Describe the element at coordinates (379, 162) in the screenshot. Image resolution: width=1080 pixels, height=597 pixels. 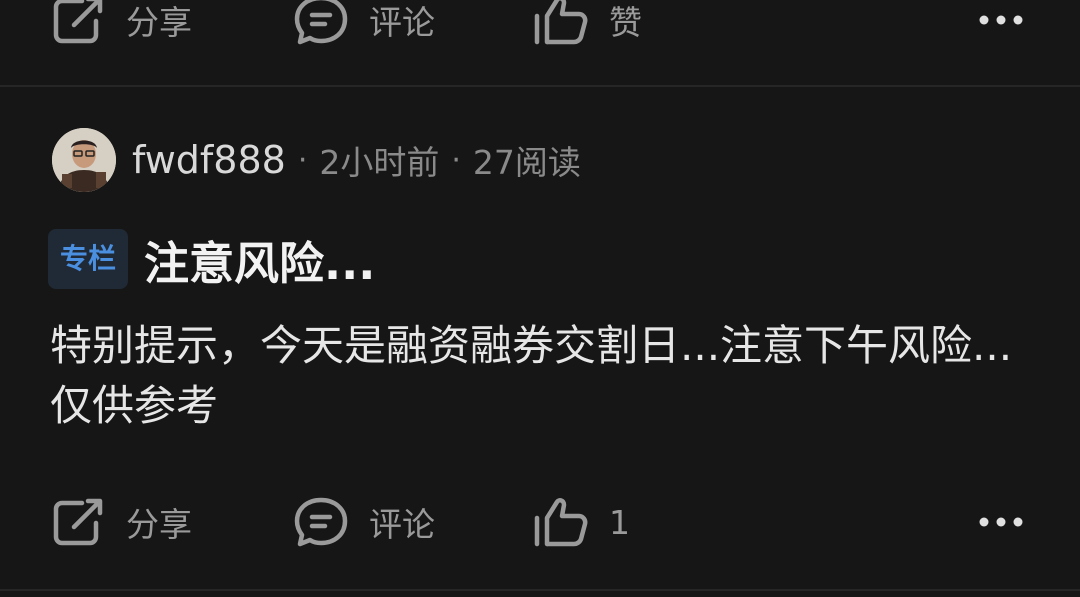
I see `post-time: 2小时前` at that location.